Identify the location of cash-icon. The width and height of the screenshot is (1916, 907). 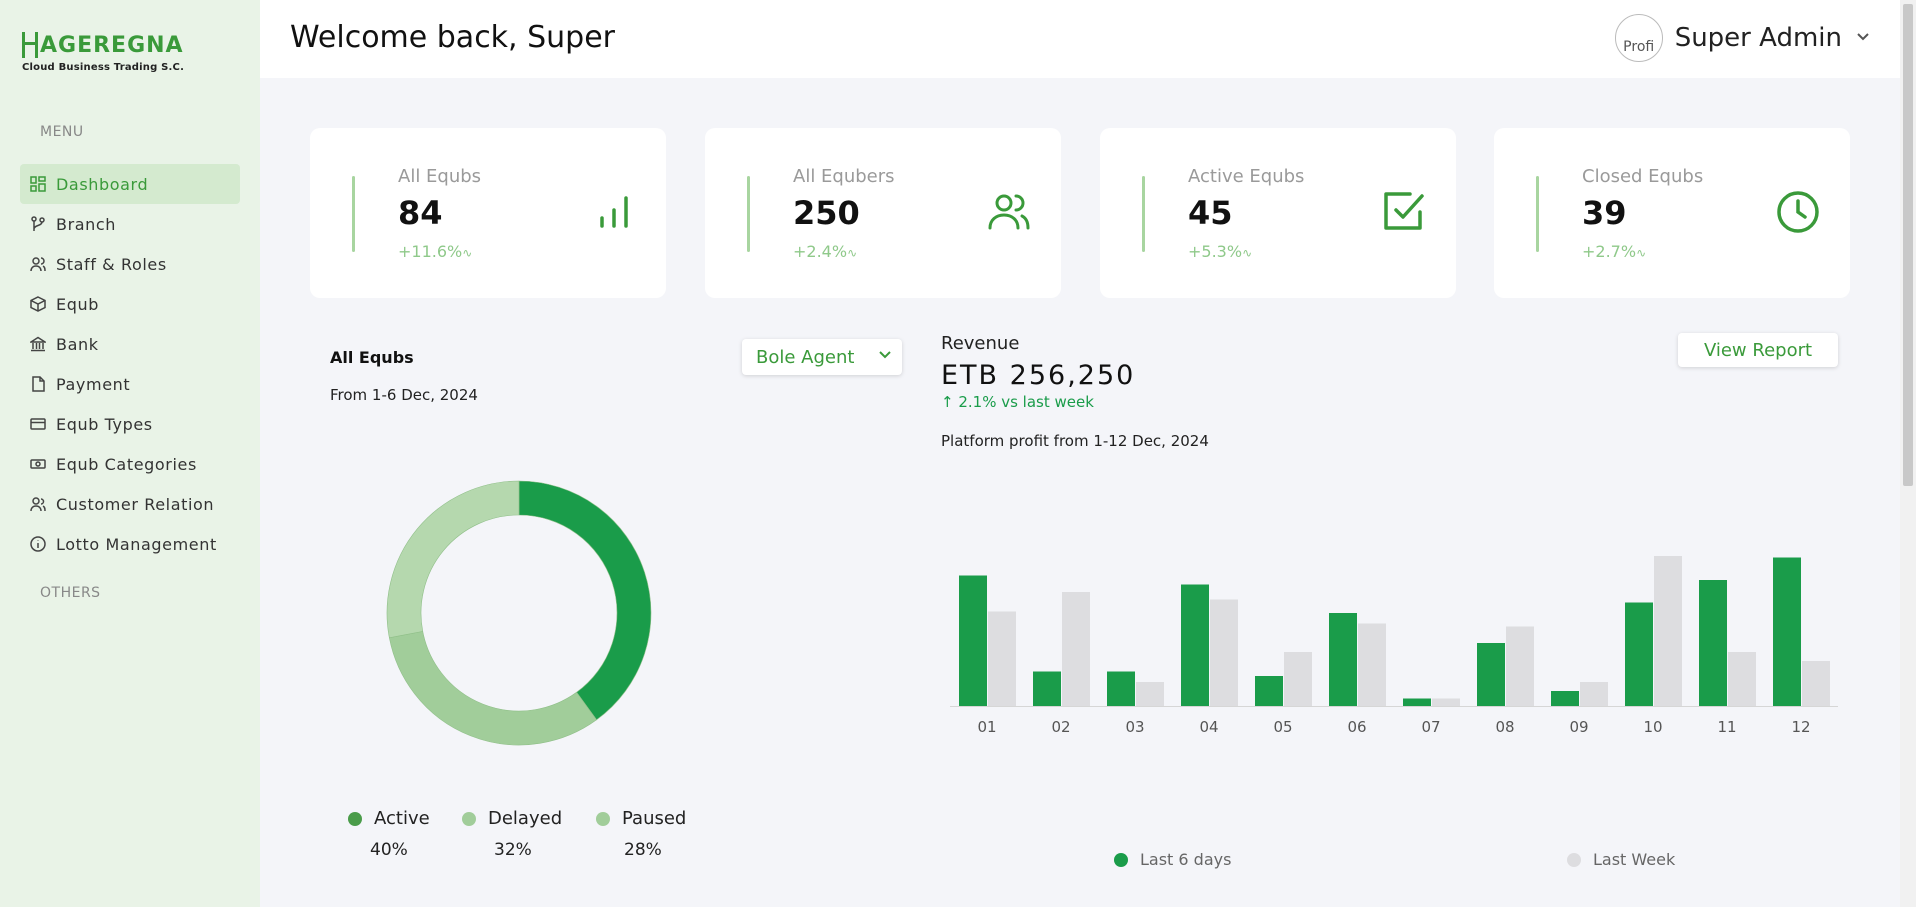
(38, 464).